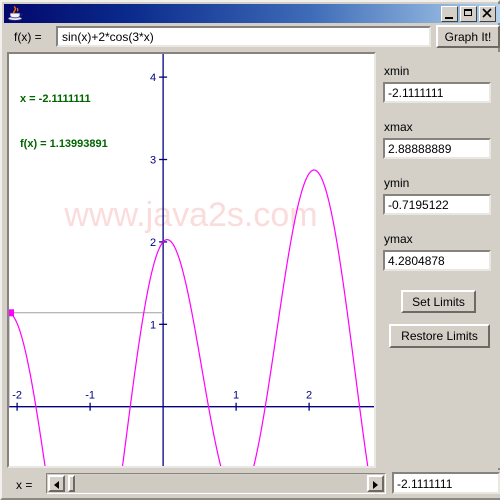 This screenshot has height=500, width=500. Describe the element at coordinates (17, 396) in the screenshot. I see `svg-text: -2` at that location.